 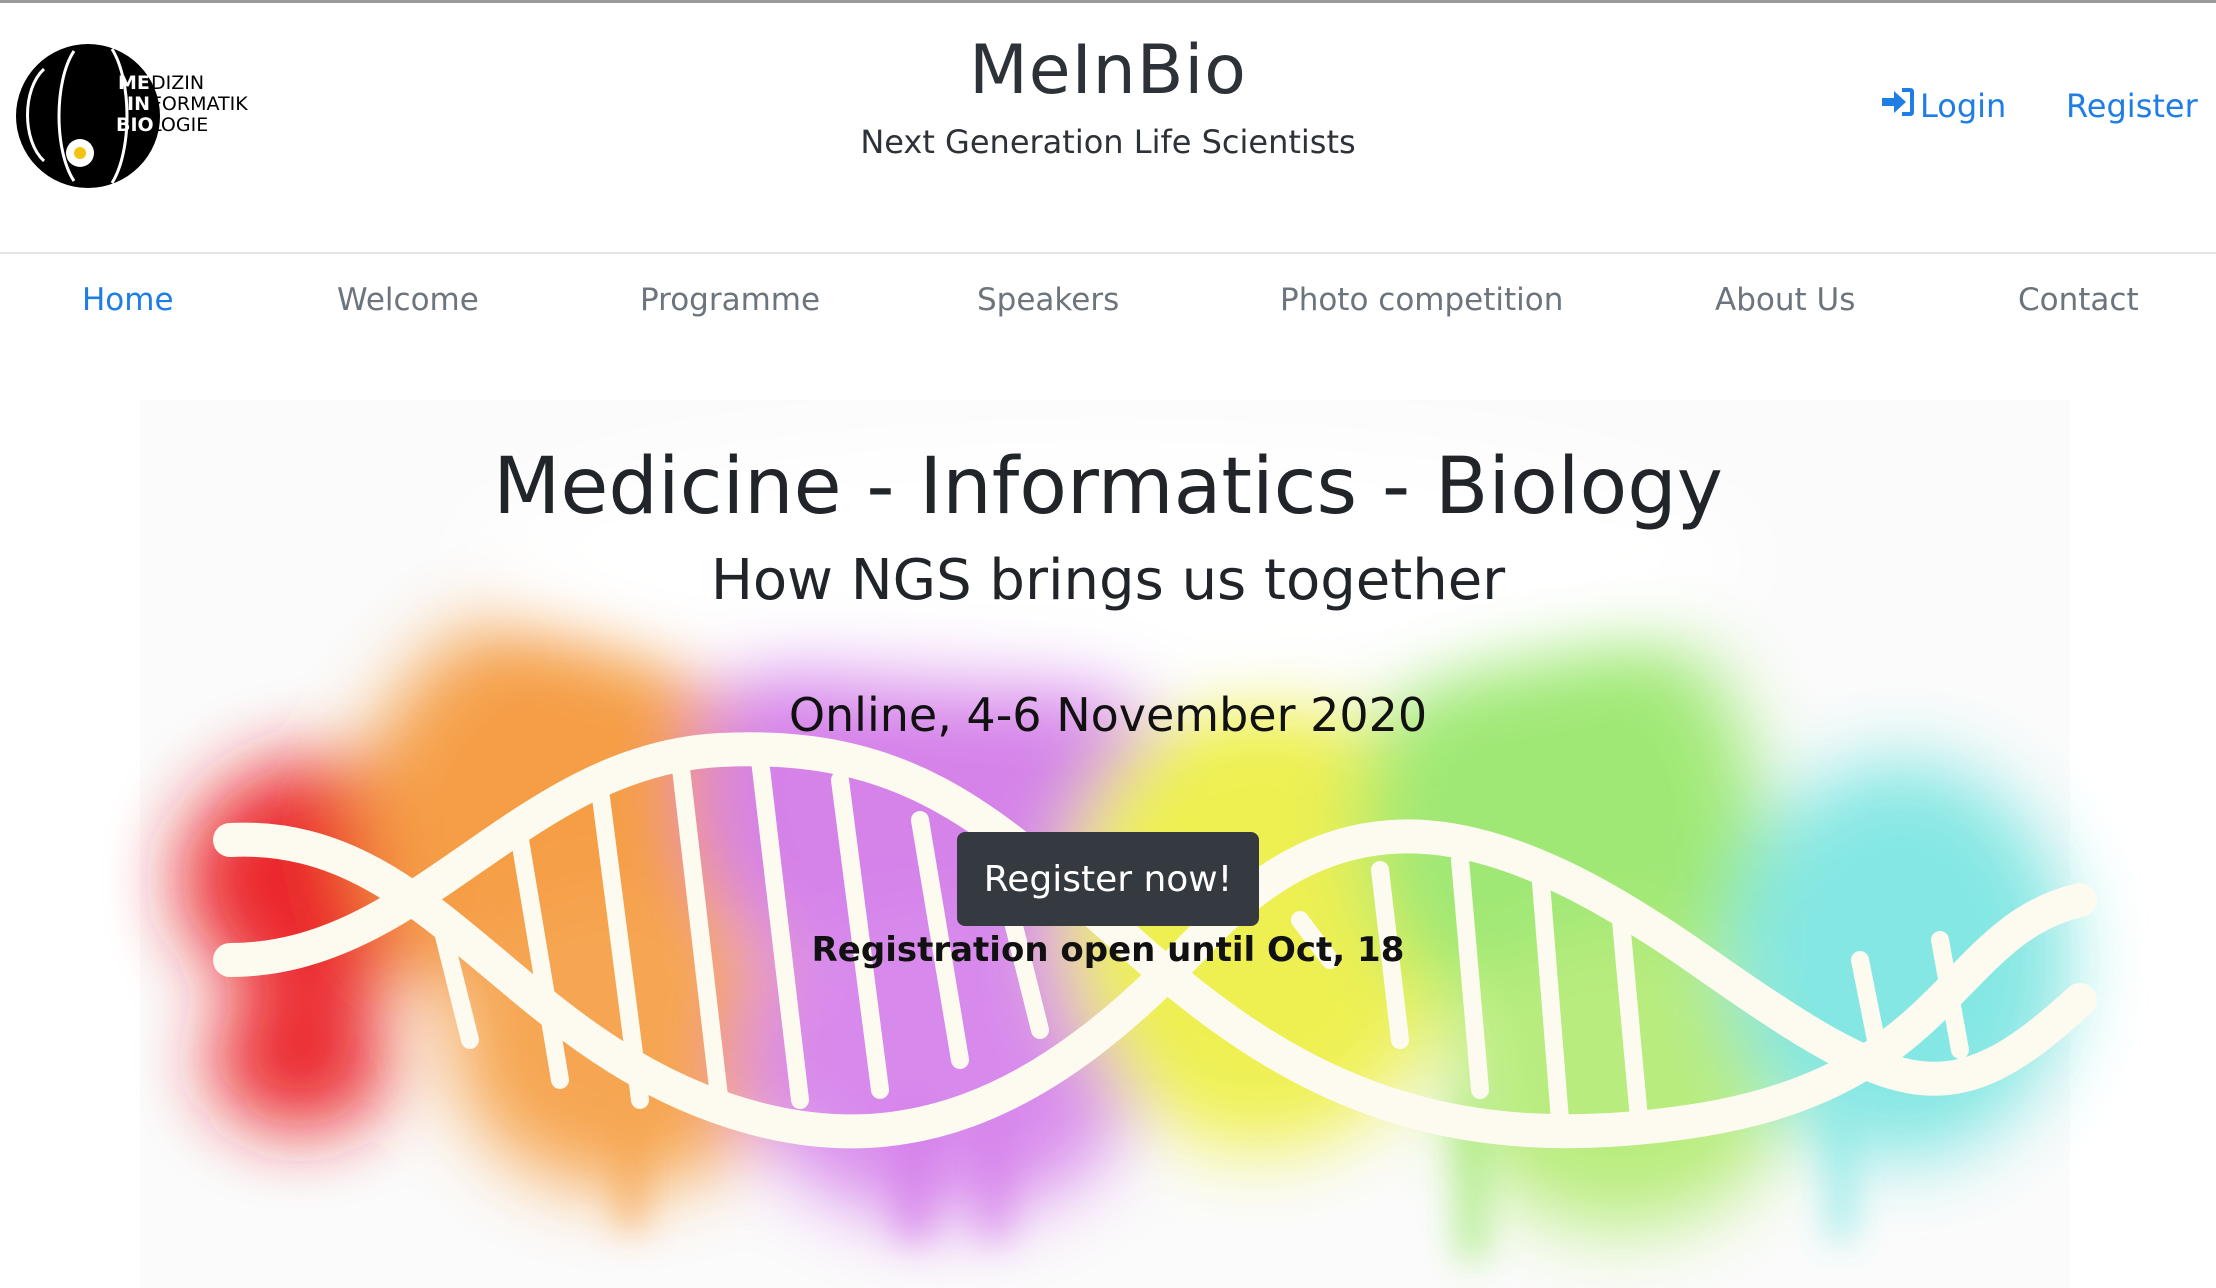 What do you see at coordinates (1108, 879) in the screenshot?
I see `register-now-button: Register now!` at bounding box center [1108, 879].